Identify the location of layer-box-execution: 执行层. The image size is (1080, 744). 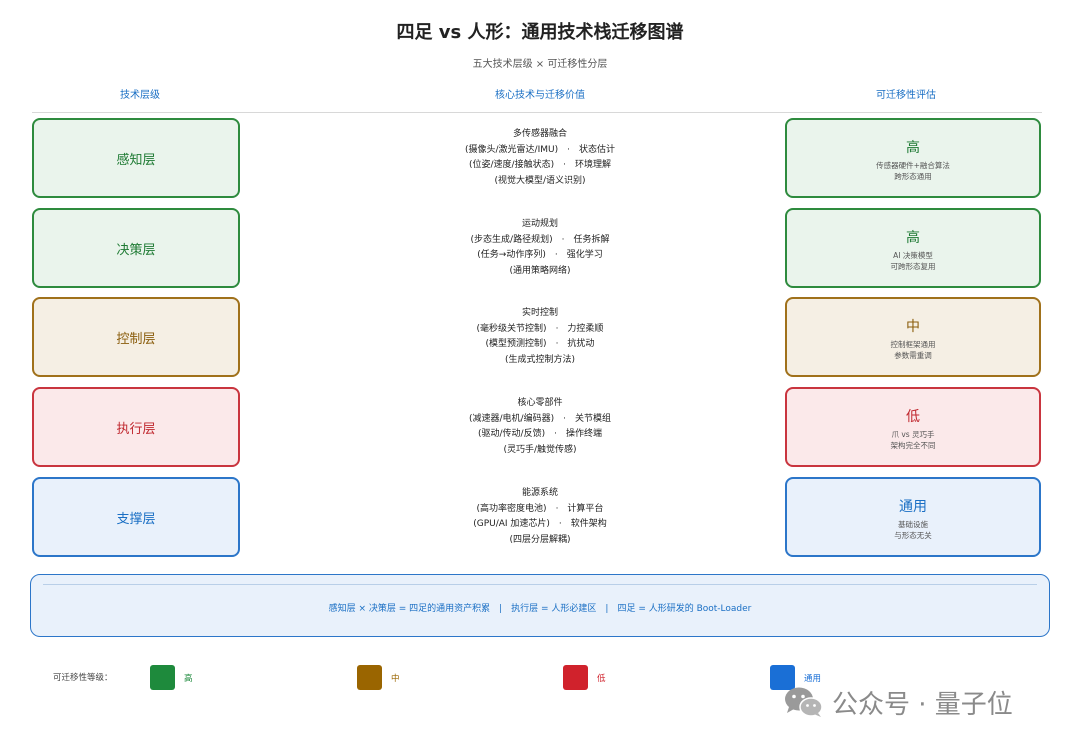
(136, 427).